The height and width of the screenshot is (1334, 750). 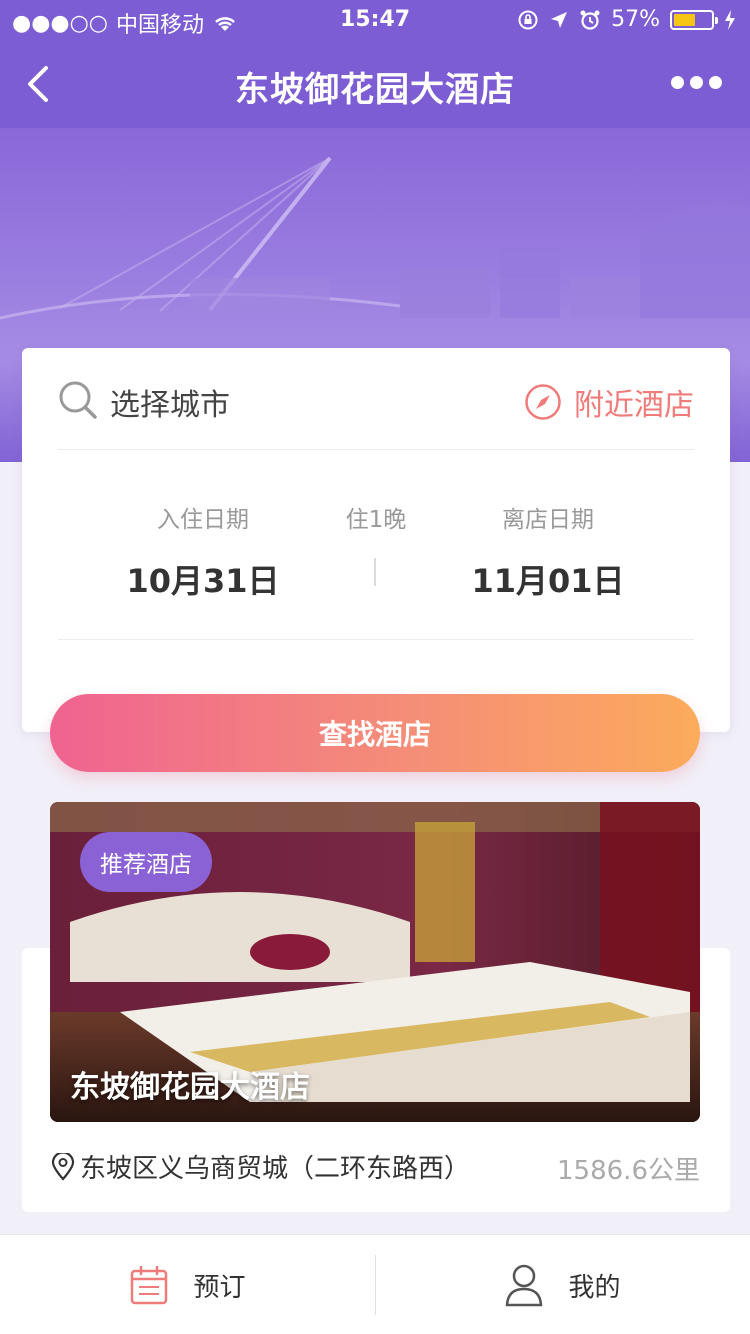 I want to click on city-select: 选择城市, so click(x=170, y=402).